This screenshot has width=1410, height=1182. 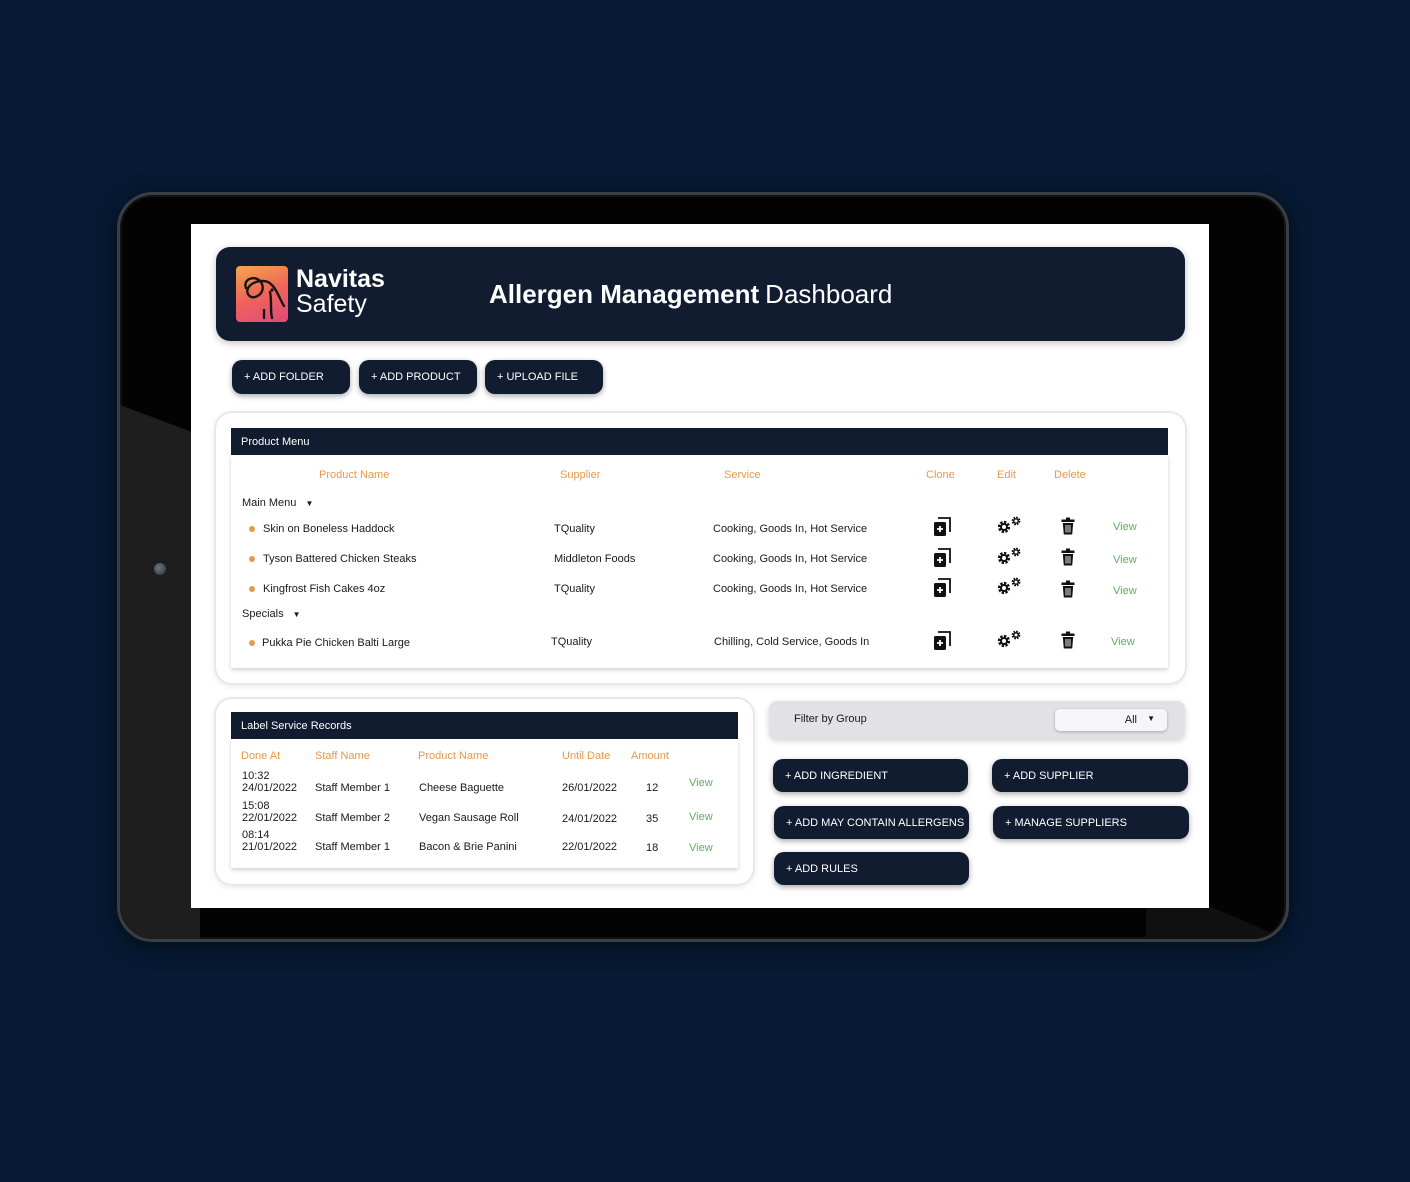 I want to click on amount: 35, so click(x=652, y=819).